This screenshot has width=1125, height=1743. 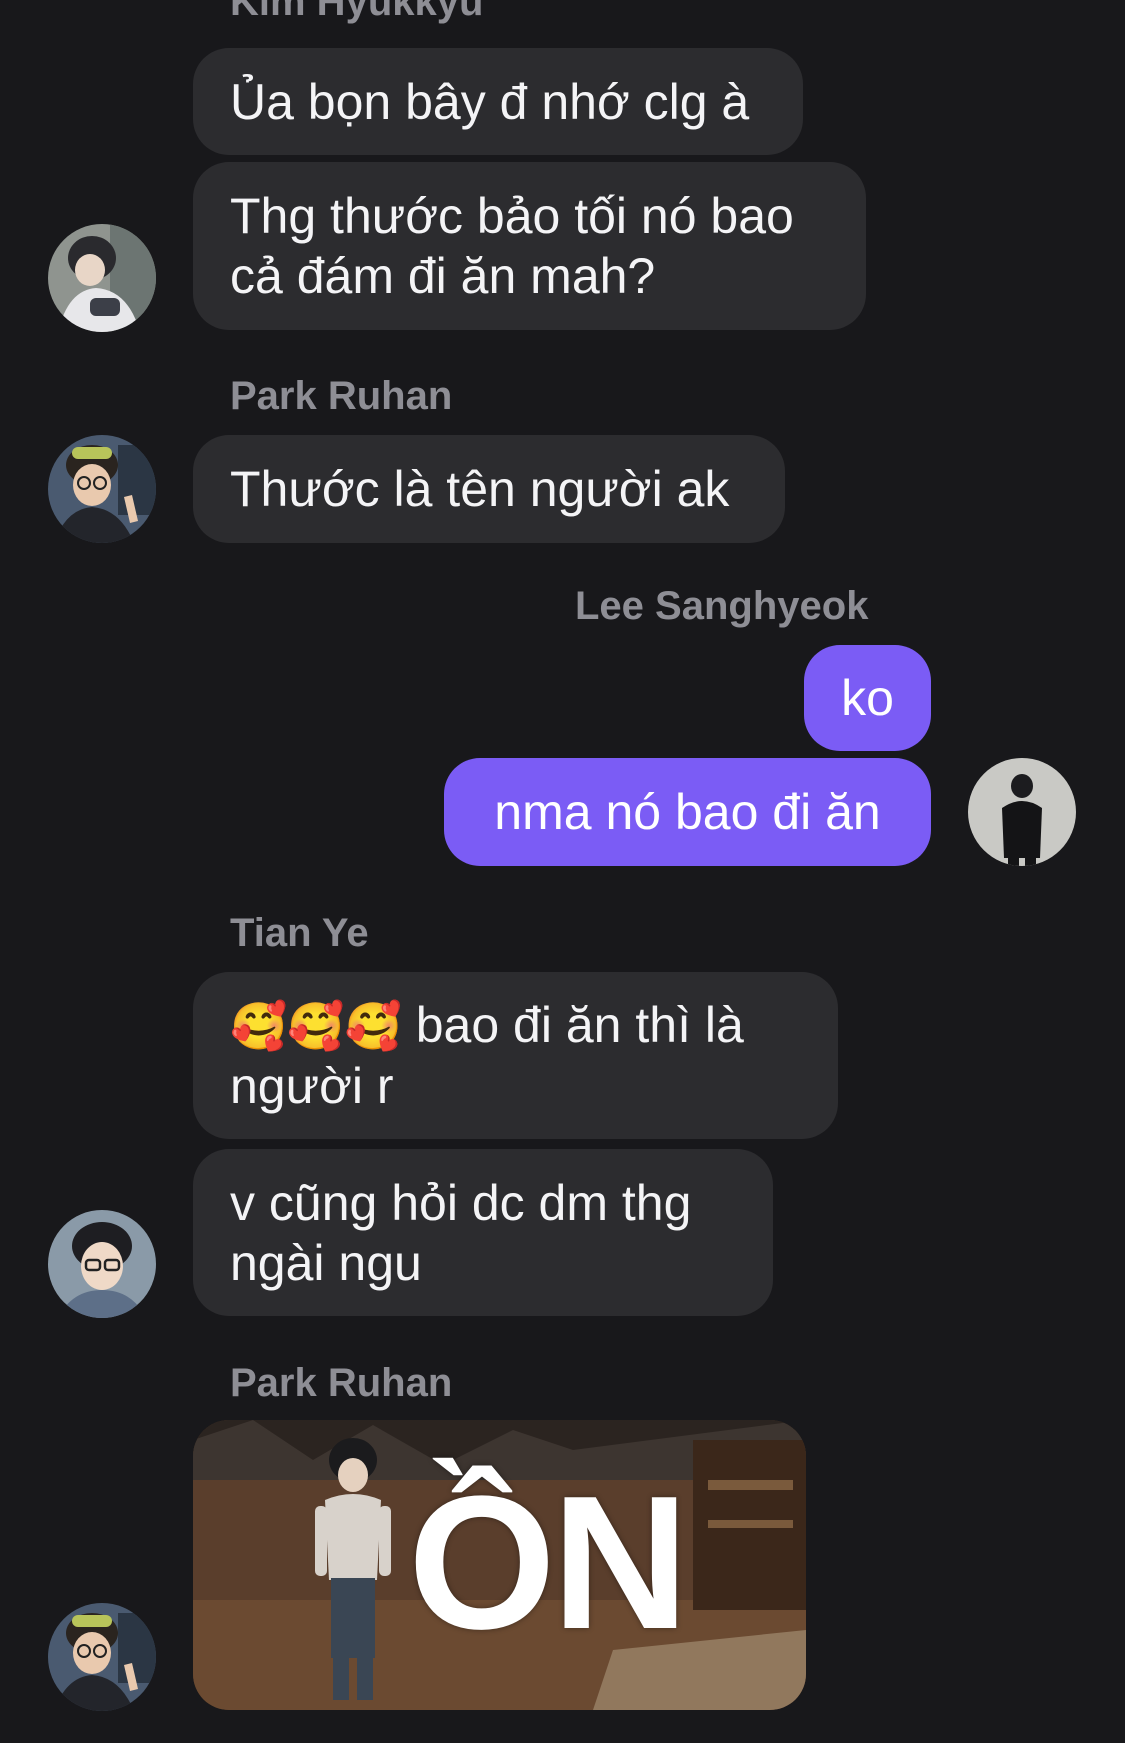 What do you see at coordinates (326, 1262) in the screenshot?
I see `message-text-line: ngài ngu` at bounding box center [326, 1262].